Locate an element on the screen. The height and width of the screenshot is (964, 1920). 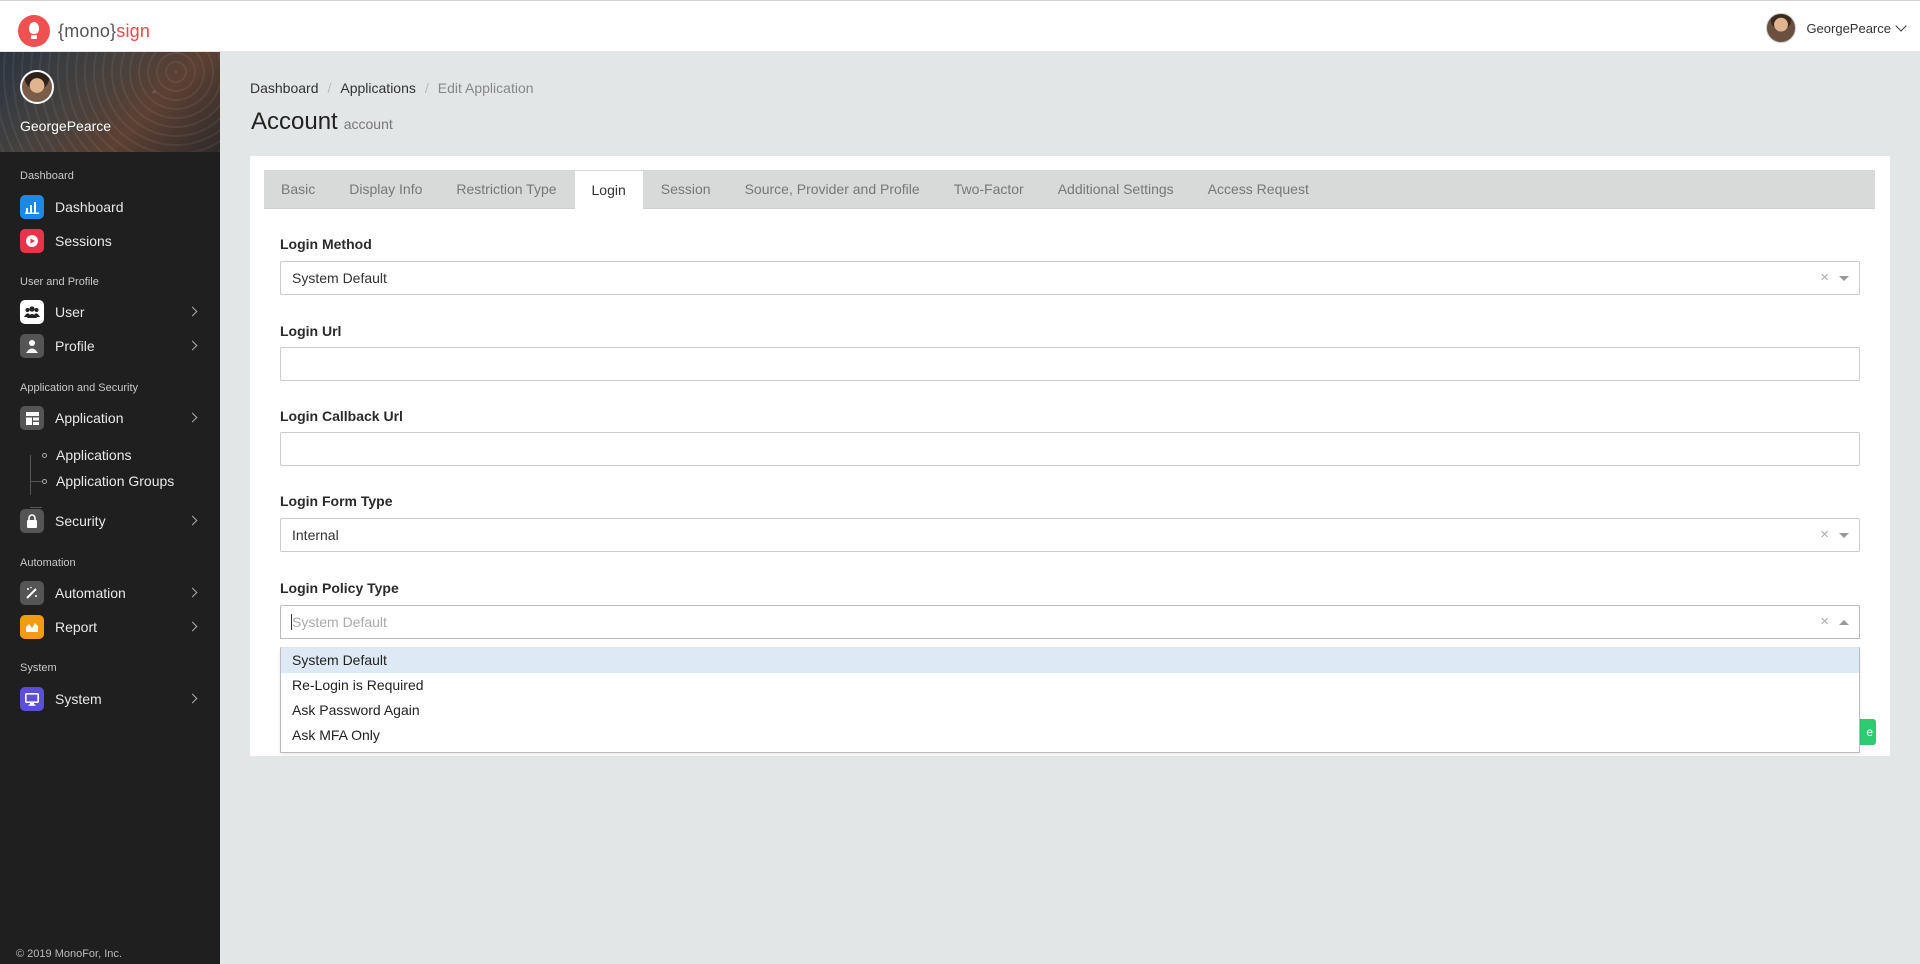
sidebar-item-report: Report is located at coordinates (110, 627).